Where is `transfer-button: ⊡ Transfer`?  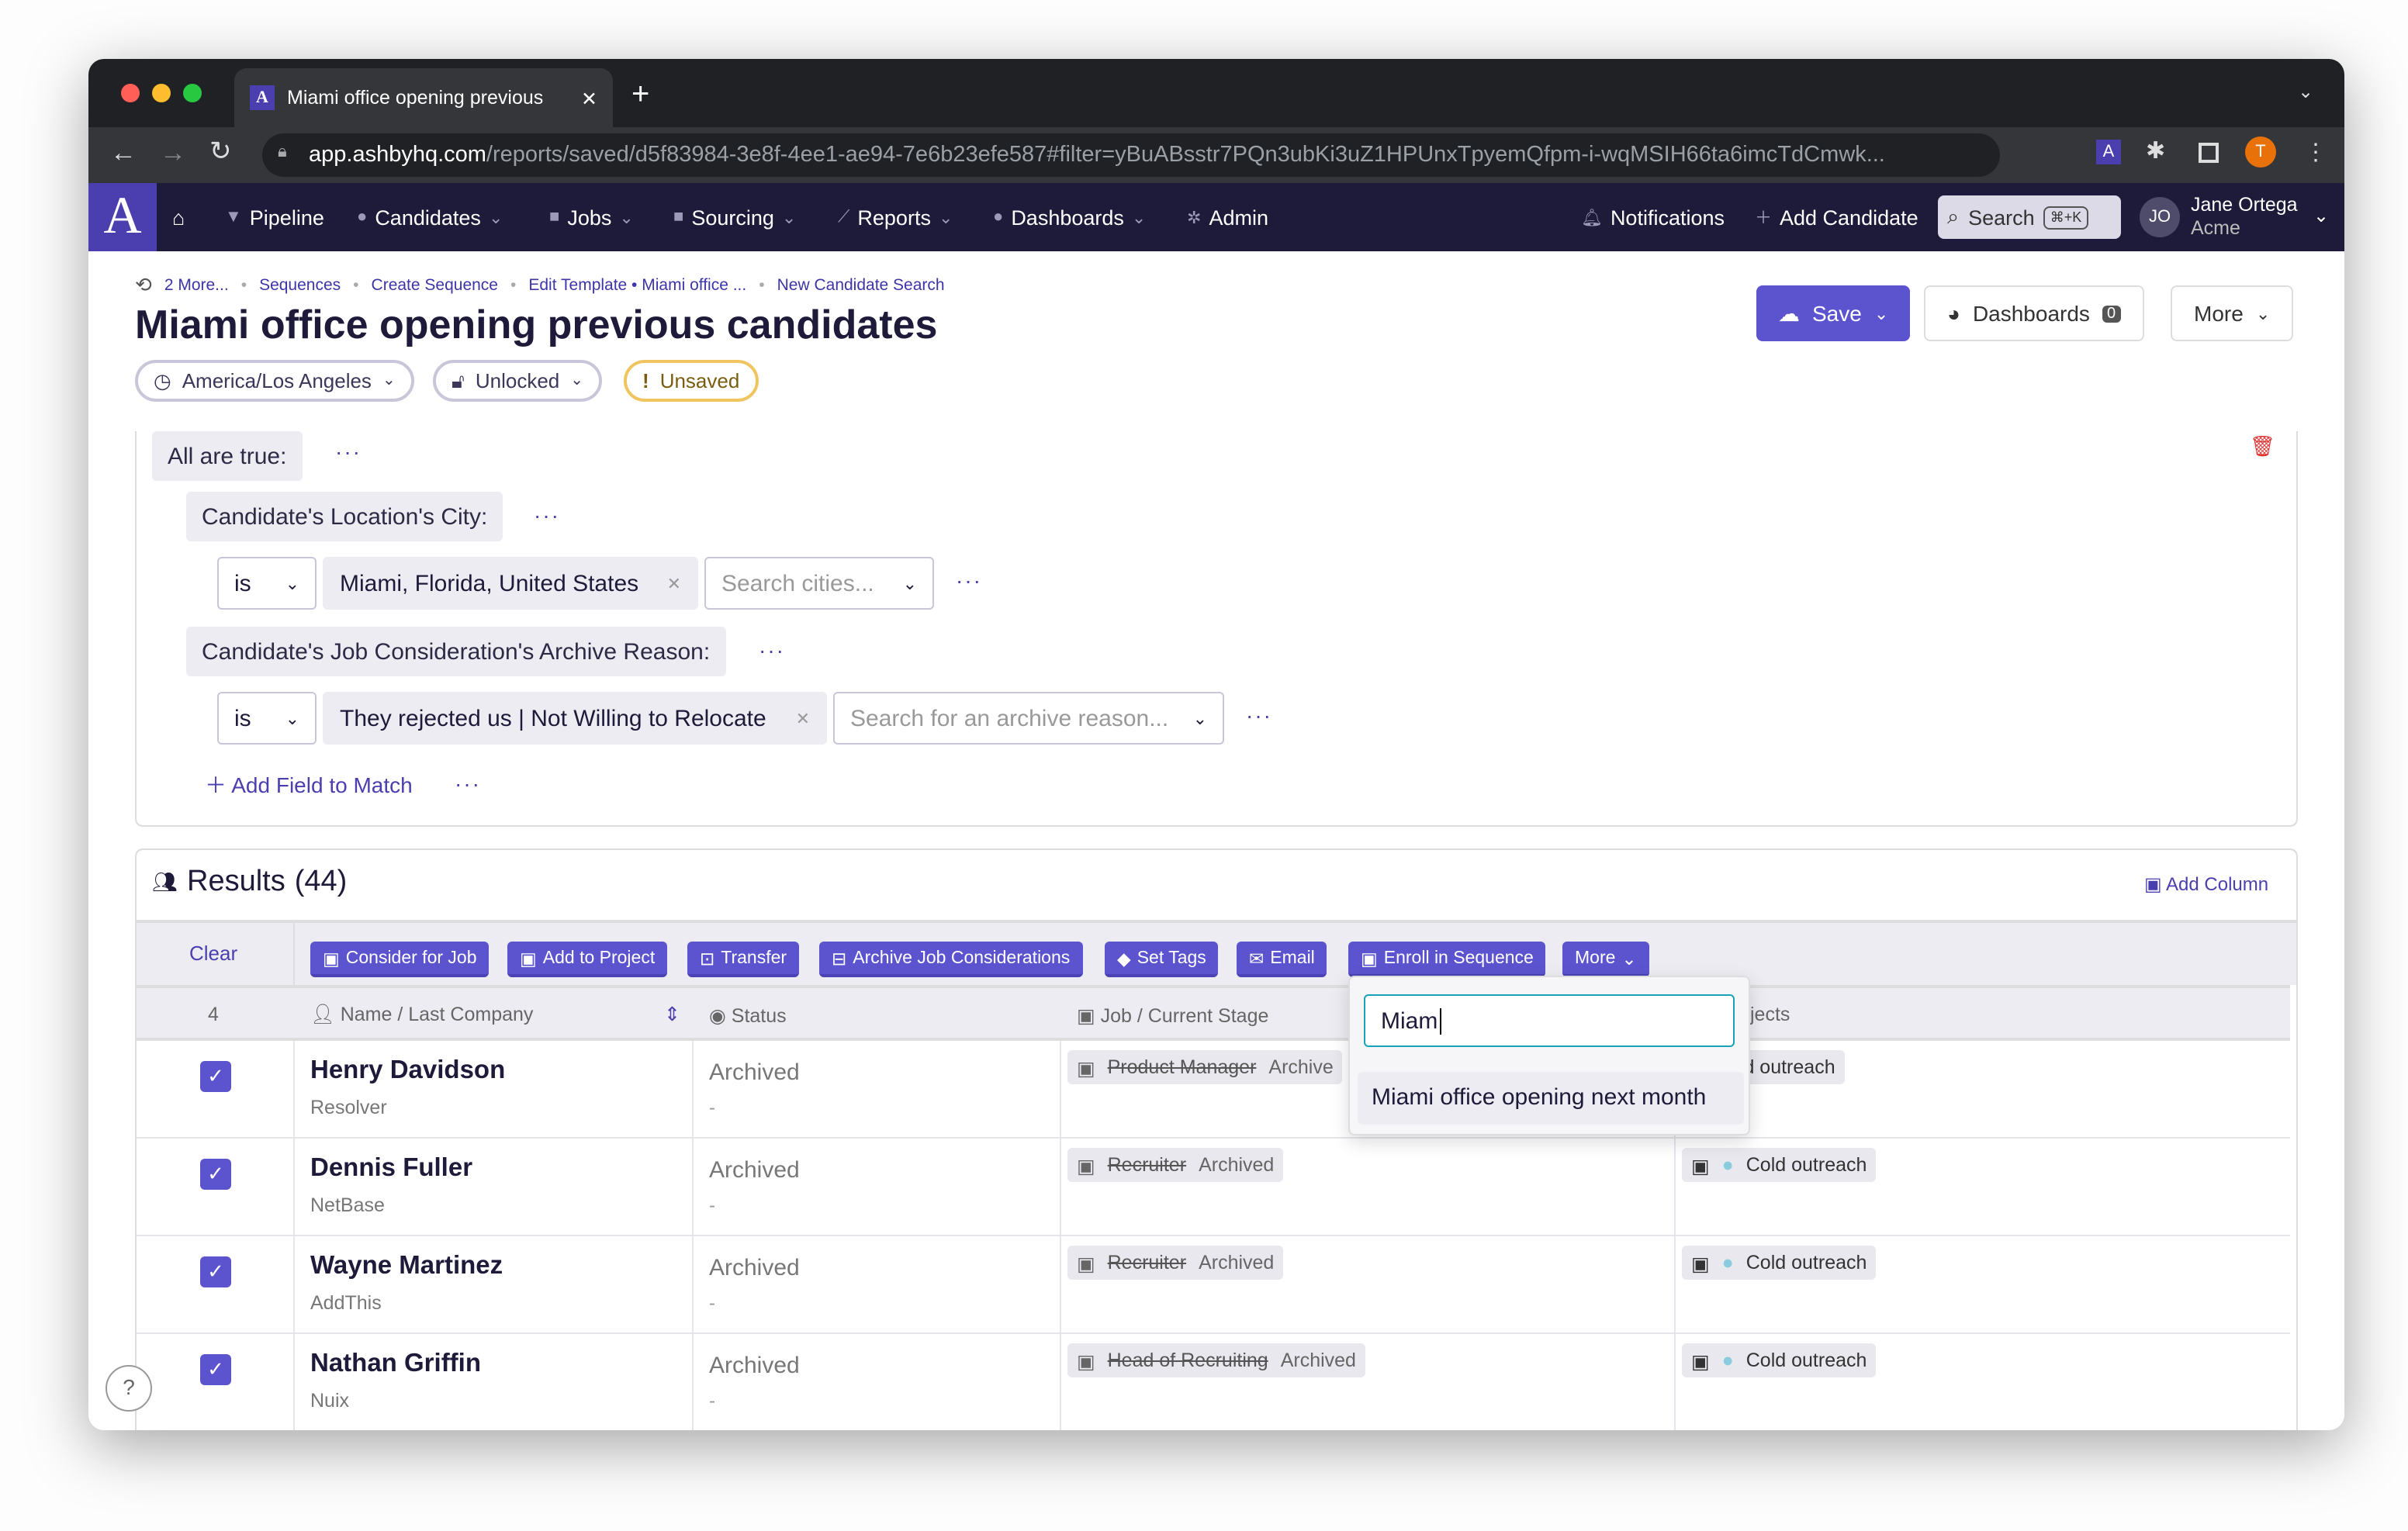 transfer-button: ⊡ Transfer is located at coordinates (743, 959).